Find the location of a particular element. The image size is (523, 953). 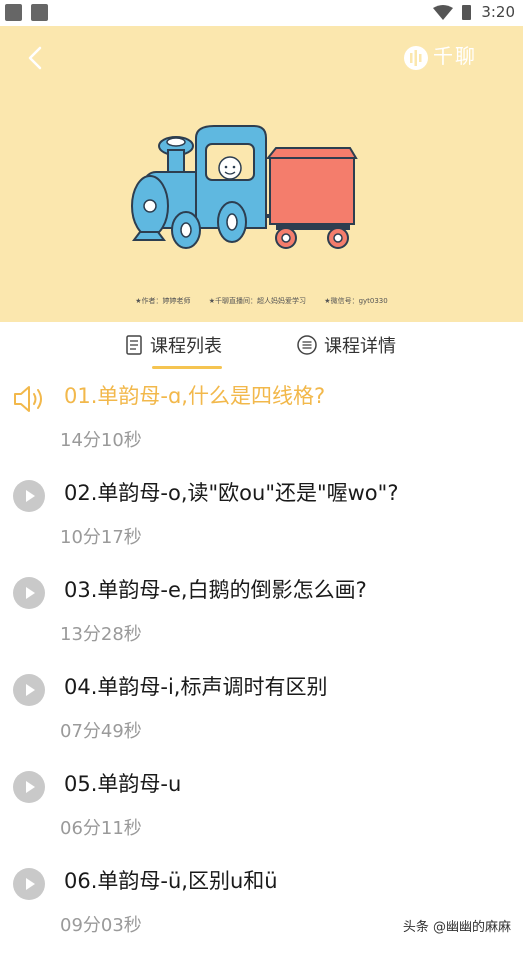

lesson-item: 03.单韵母-e,白鹅的倒影怎么画? 13分28秒 is located at coordinates (261, 614).